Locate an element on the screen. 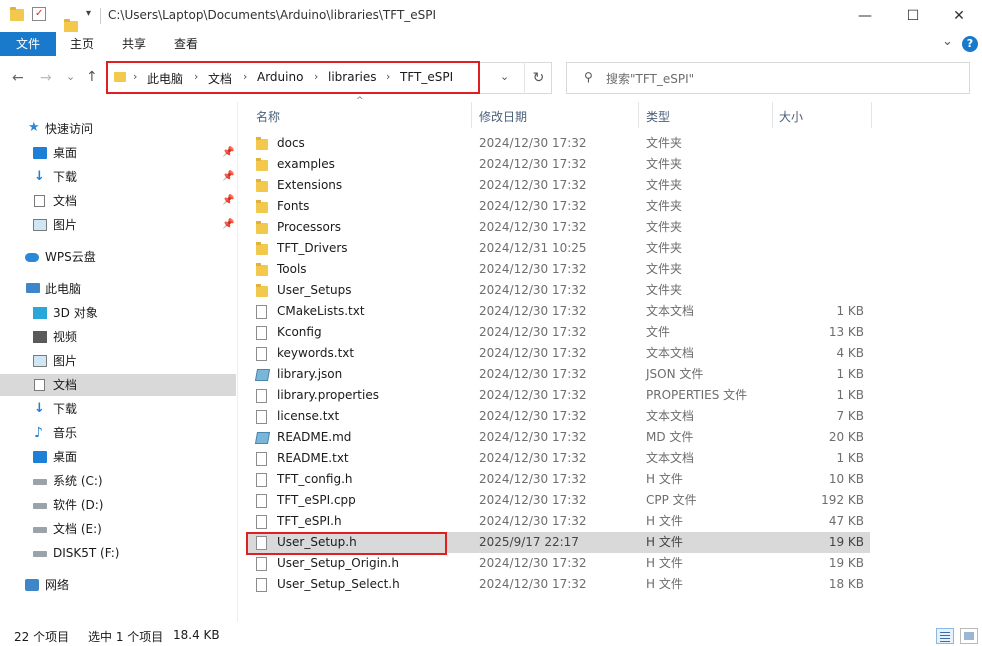  title-divider is located at coordinates (100, 16).